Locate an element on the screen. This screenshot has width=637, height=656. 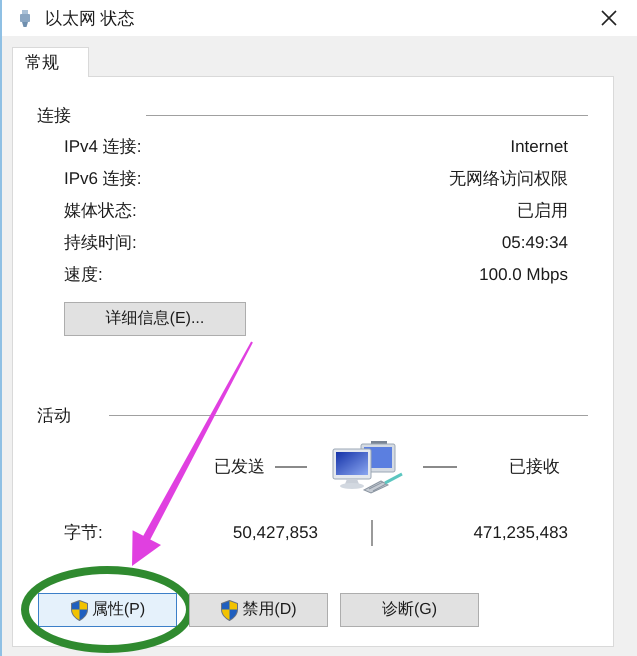
tab: 常规 is located at coordinates (50, 62).